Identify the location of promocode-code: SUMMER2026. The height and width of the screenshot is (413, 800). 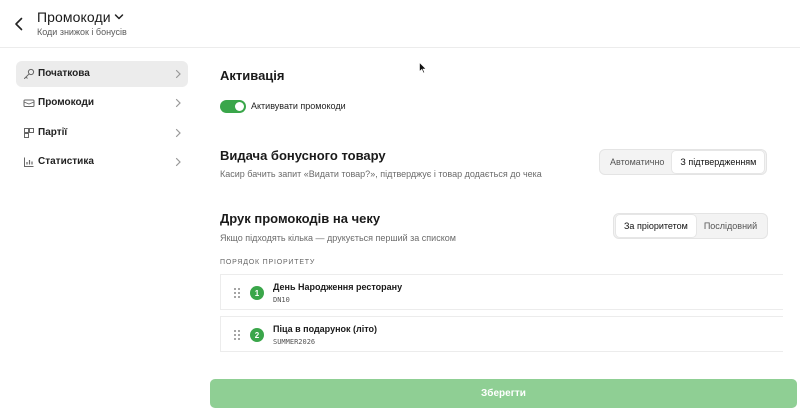
(294, 342).